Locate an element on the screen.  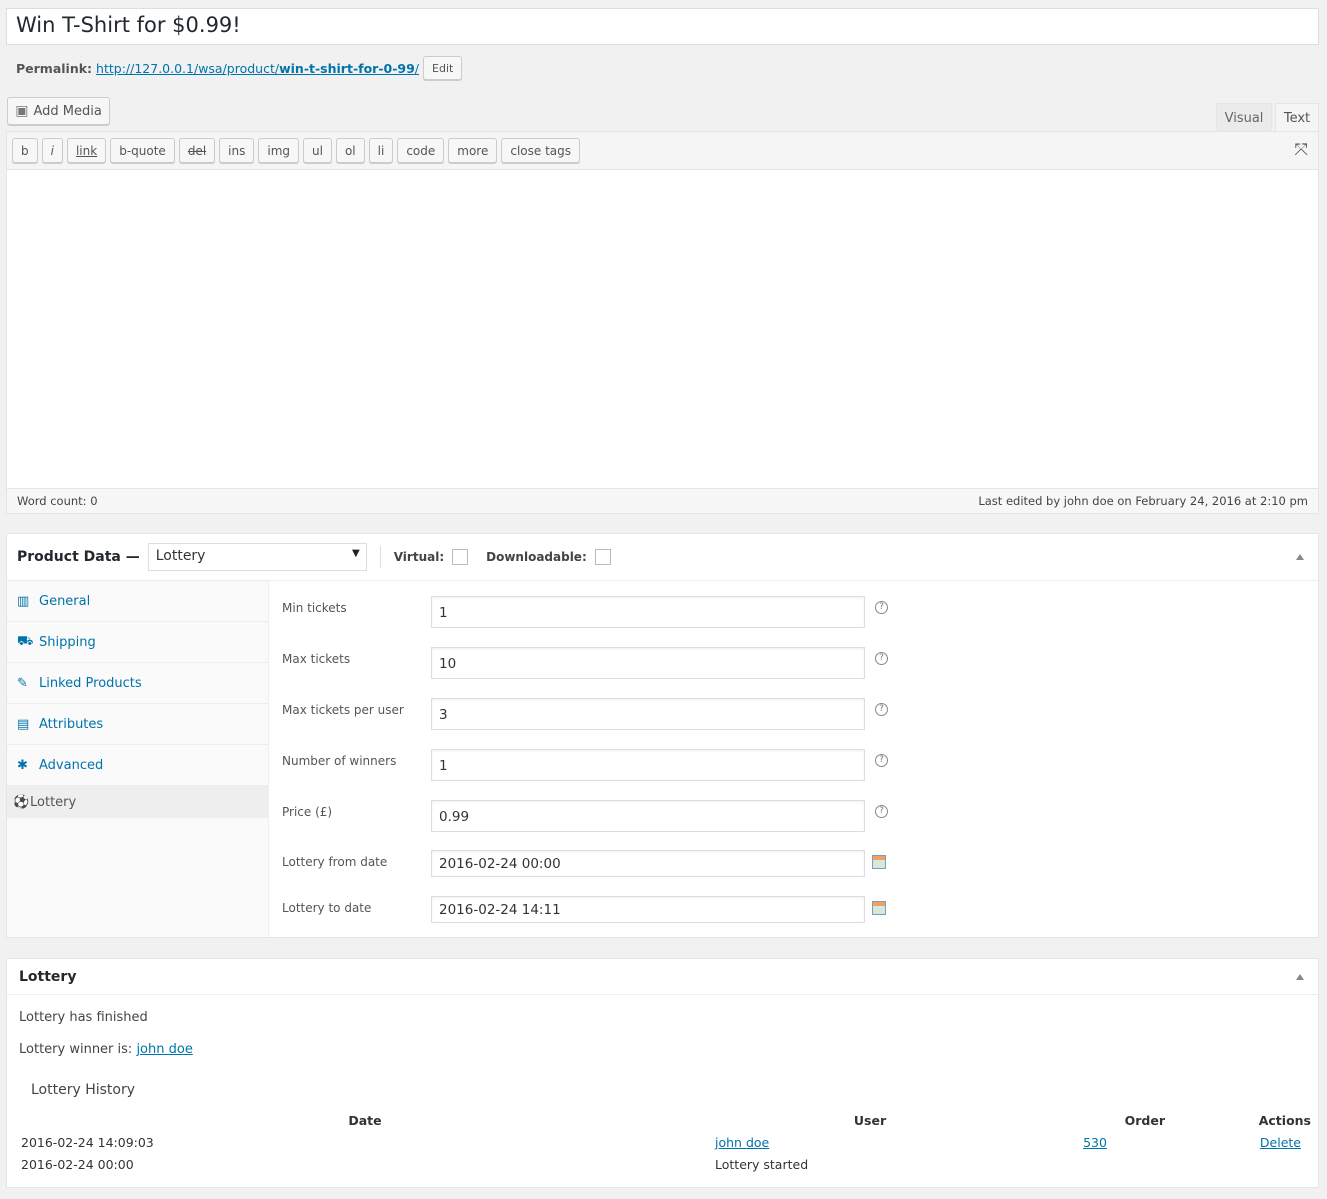
field-input: 2016-02-24 14:11 is located at coordinates (648, 909).